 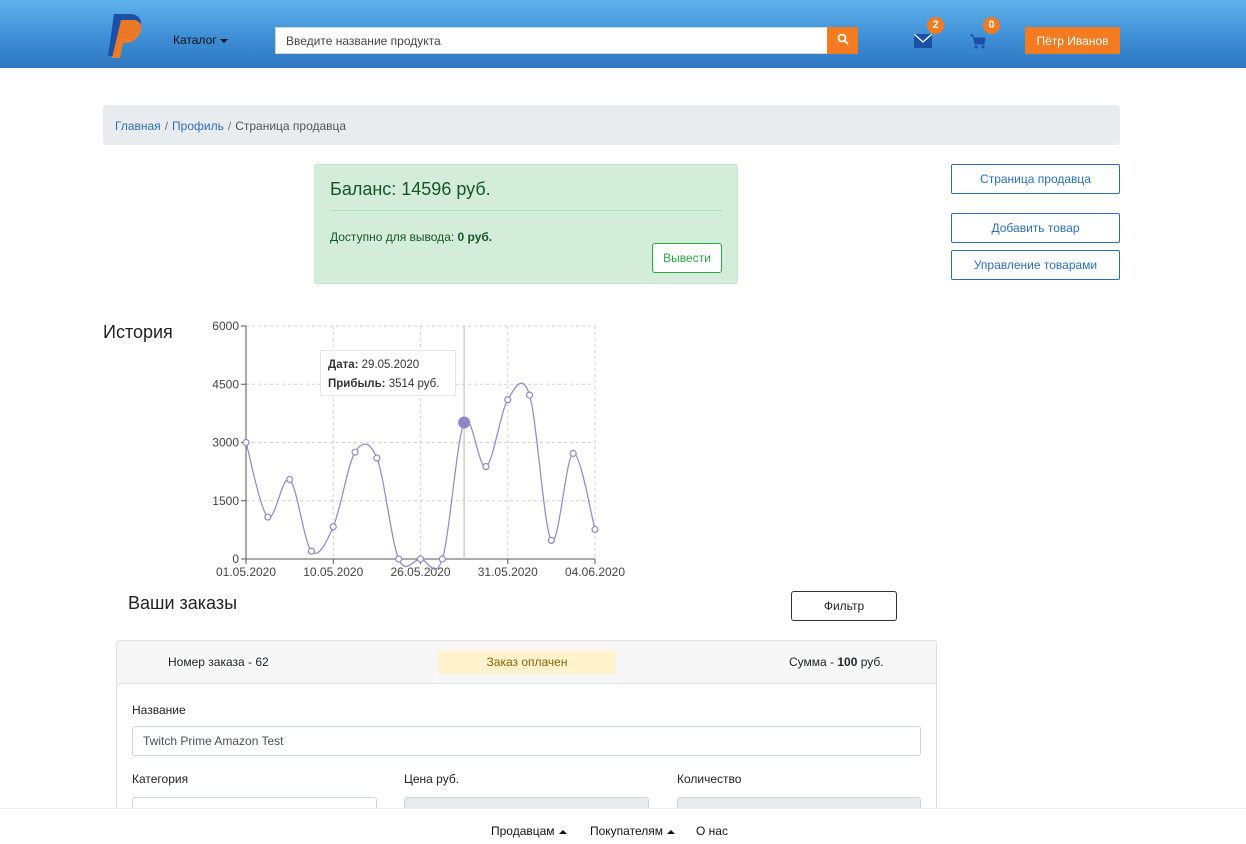 I want to click on cart-badge: 0, so click(x=991, y=25).